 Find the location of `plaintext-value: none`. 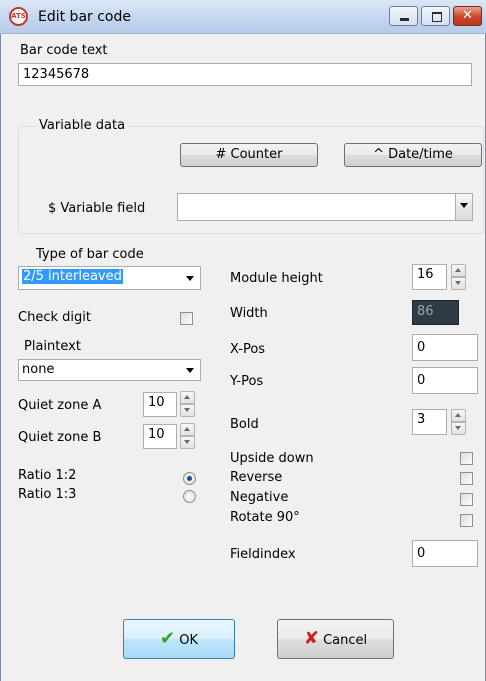

plaintext-value: none is located at coordinates (38, 369).